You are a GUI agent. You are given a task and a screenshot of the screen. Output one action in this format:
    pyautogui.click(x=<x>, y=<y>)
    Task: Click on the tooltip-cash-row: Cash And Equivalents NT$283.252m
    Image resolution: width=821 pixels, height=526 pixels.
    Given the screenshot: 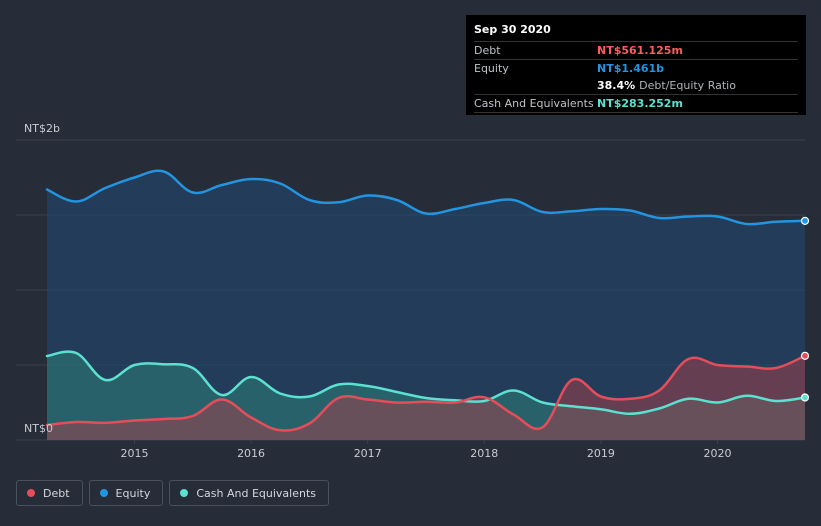 What is the action you would take?
    pyautogui.click(x=636, y=103)
    